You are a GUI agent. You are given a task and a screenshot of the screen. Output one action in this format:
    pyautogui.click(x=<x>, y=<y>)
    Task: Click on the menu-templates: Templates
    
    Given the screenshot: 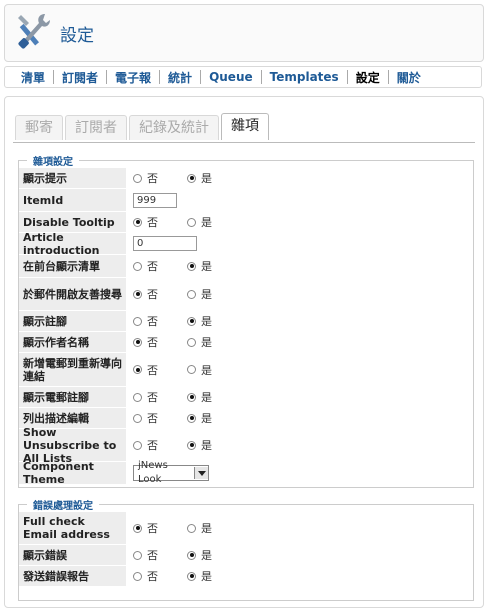 What is the action you would take?
    pyautogui.click(x=304, y=77)
    